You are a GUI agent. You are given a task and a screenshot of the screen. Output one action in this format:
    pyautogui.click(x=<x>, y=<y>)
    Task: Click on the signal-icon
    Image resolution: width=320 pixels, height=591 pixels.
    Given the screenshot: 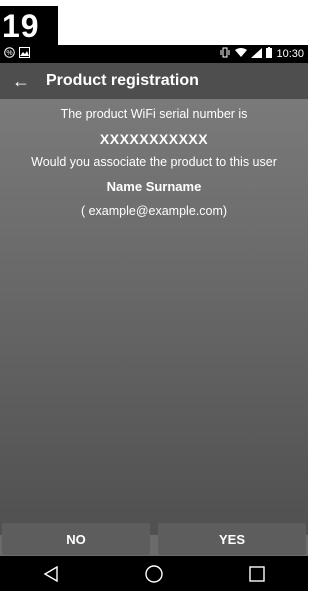 What is the action you would take?
    pyautogui.click(x=257, y=54)
    